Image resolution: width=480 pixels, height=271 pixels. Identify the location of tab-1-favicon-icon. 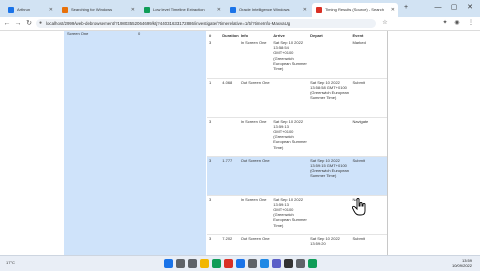
(11, 9).